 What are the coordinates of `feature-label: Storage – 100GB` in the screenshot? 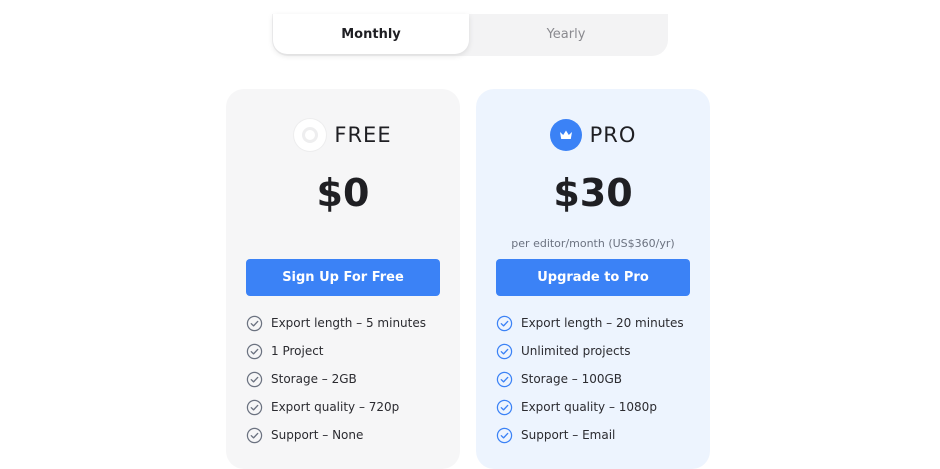 It's located at (572, 379).